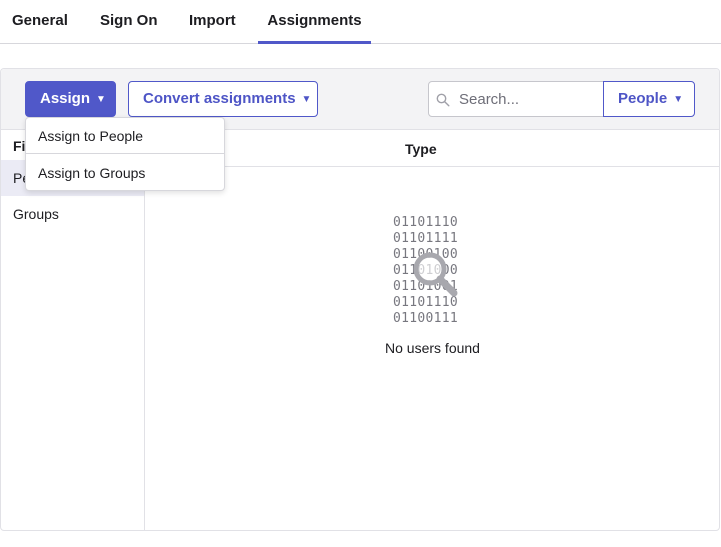 Image resolution: width=721 pixels, height=547 pixels. I want to click on convert-assignments-button: Convert assignments ▼, so click(223, 99).